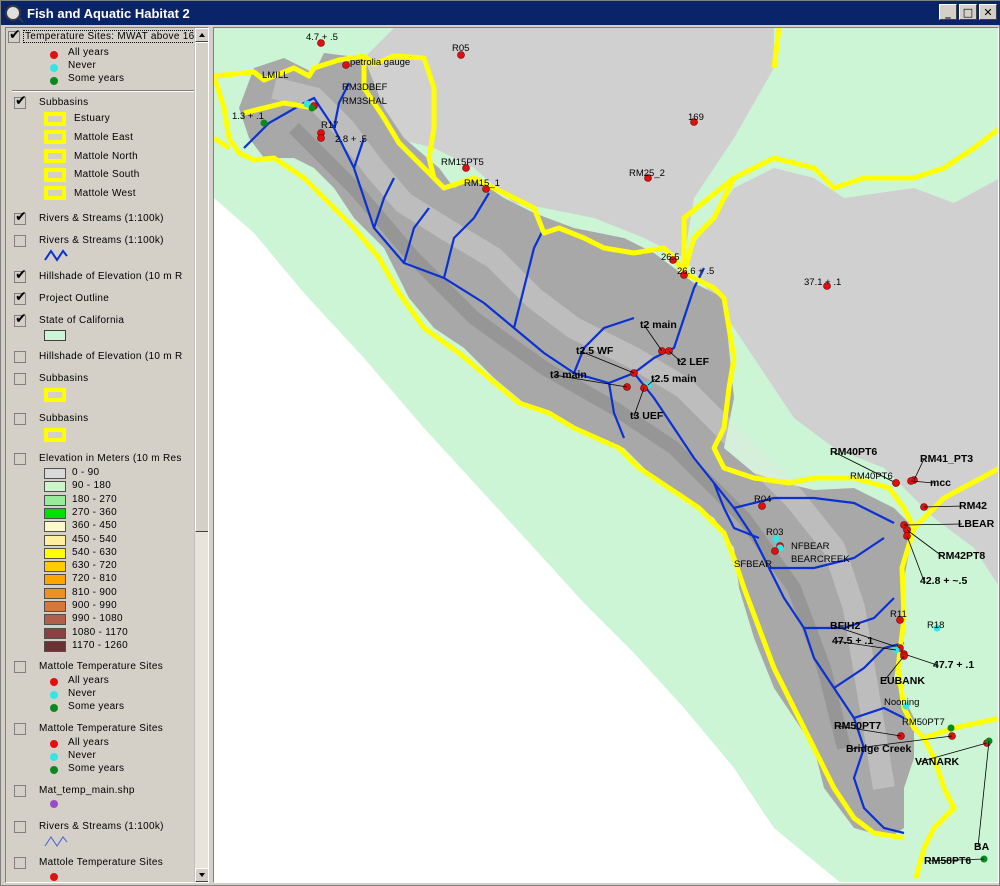 This screenshot has width=1000, height=886. I want to click on close-button: ✕, so click(988, 12).